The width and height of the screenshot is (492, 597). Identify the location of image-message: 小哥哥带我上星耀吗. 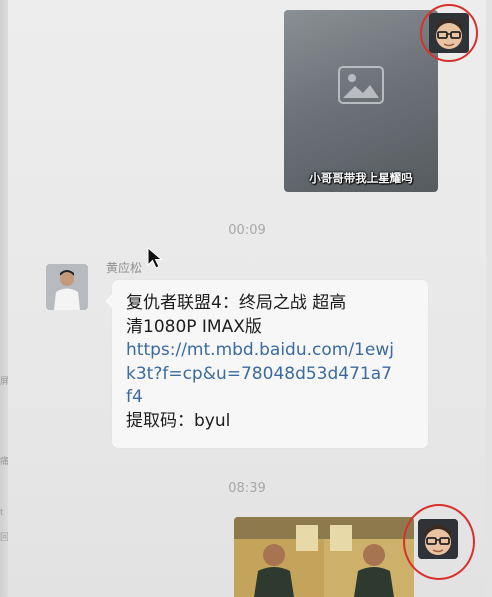
(361, 101).